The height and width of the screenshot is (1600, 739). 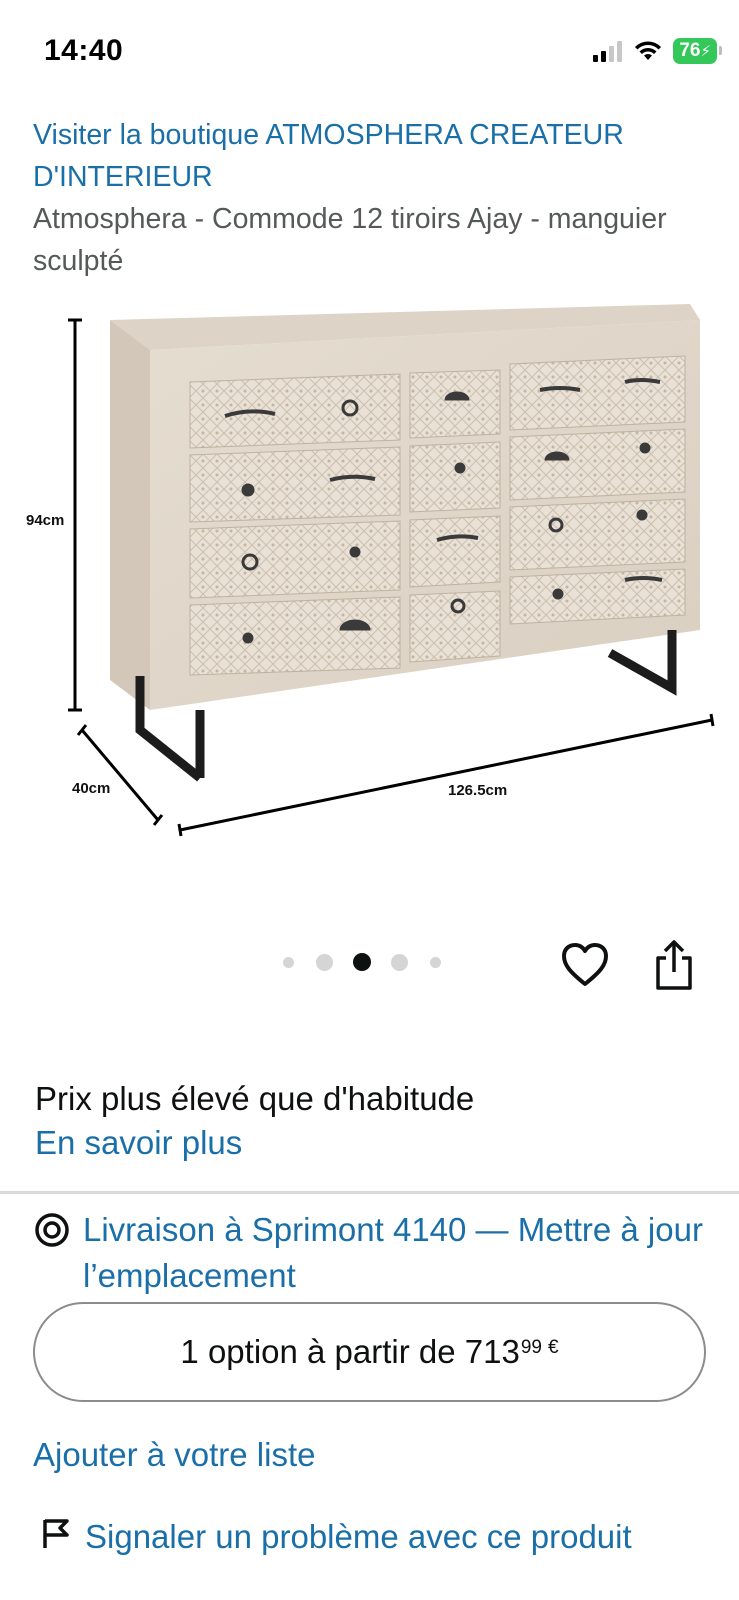 What do you see at coordinates (478, 790) in the screenshot?
I see `dimension-width-label: 126.5cm` at bounding box center [478, 790].